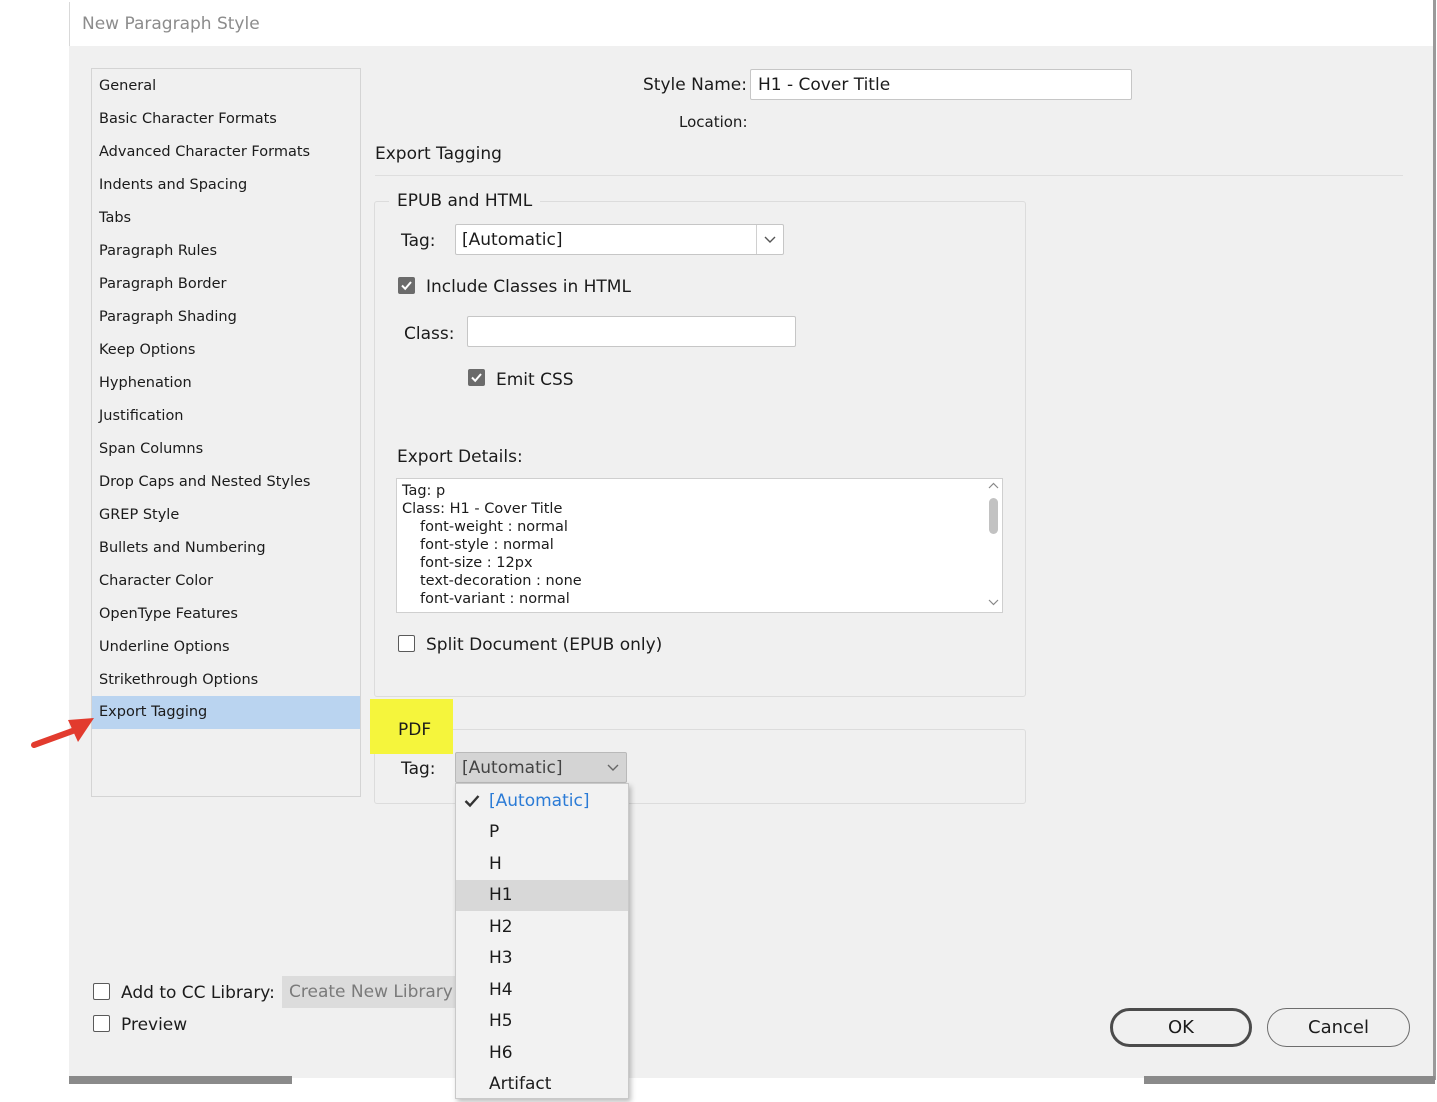  I want to click on category-item-justification: Justification, so click(226, 416).